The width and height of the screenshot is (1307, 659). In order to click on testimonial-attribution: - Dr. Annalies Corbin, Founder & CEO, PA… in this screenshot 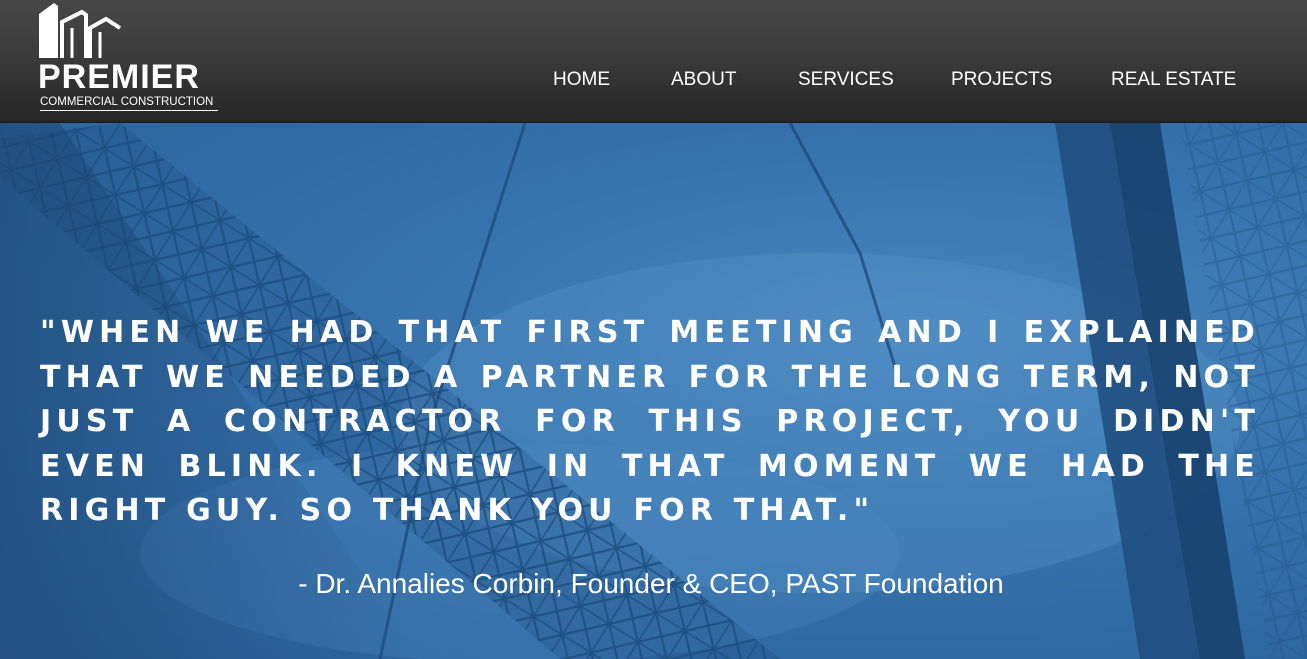, I will do `click(651, 583)`.